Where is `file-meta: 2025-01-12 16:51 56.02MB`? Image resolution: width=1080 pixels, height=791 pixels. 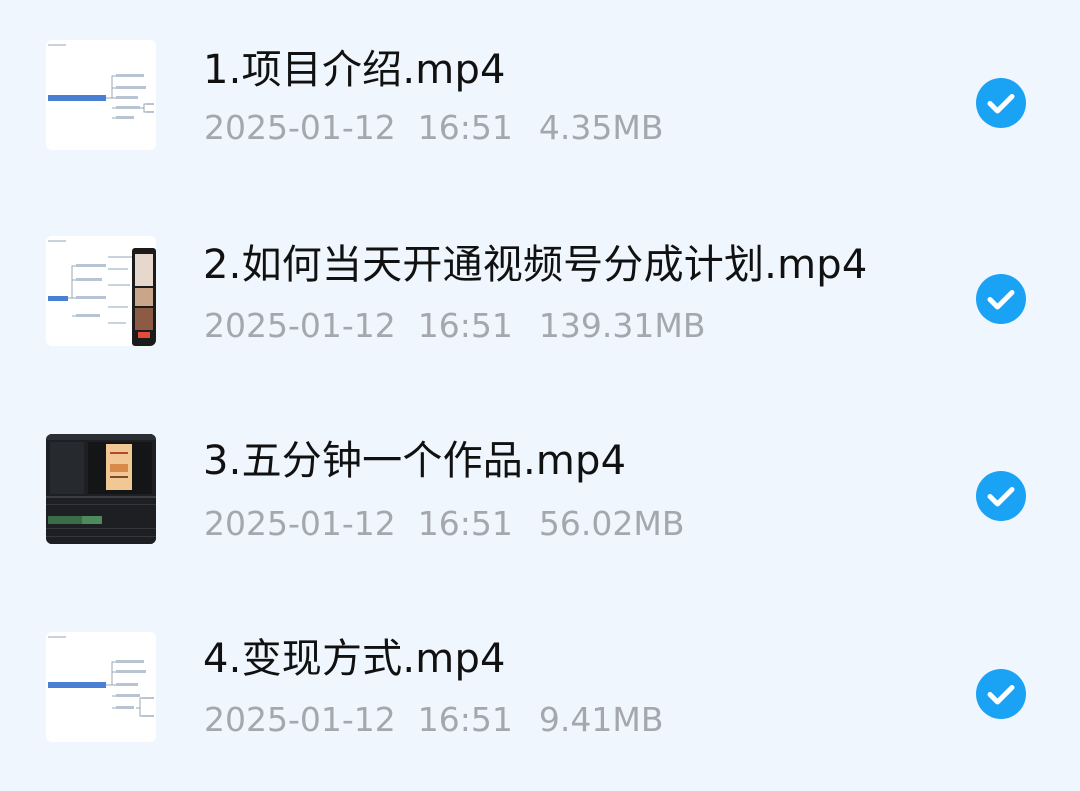
file-meta: 2025-01-12 16:51 56.02MB is located at coordinates (444, 524).